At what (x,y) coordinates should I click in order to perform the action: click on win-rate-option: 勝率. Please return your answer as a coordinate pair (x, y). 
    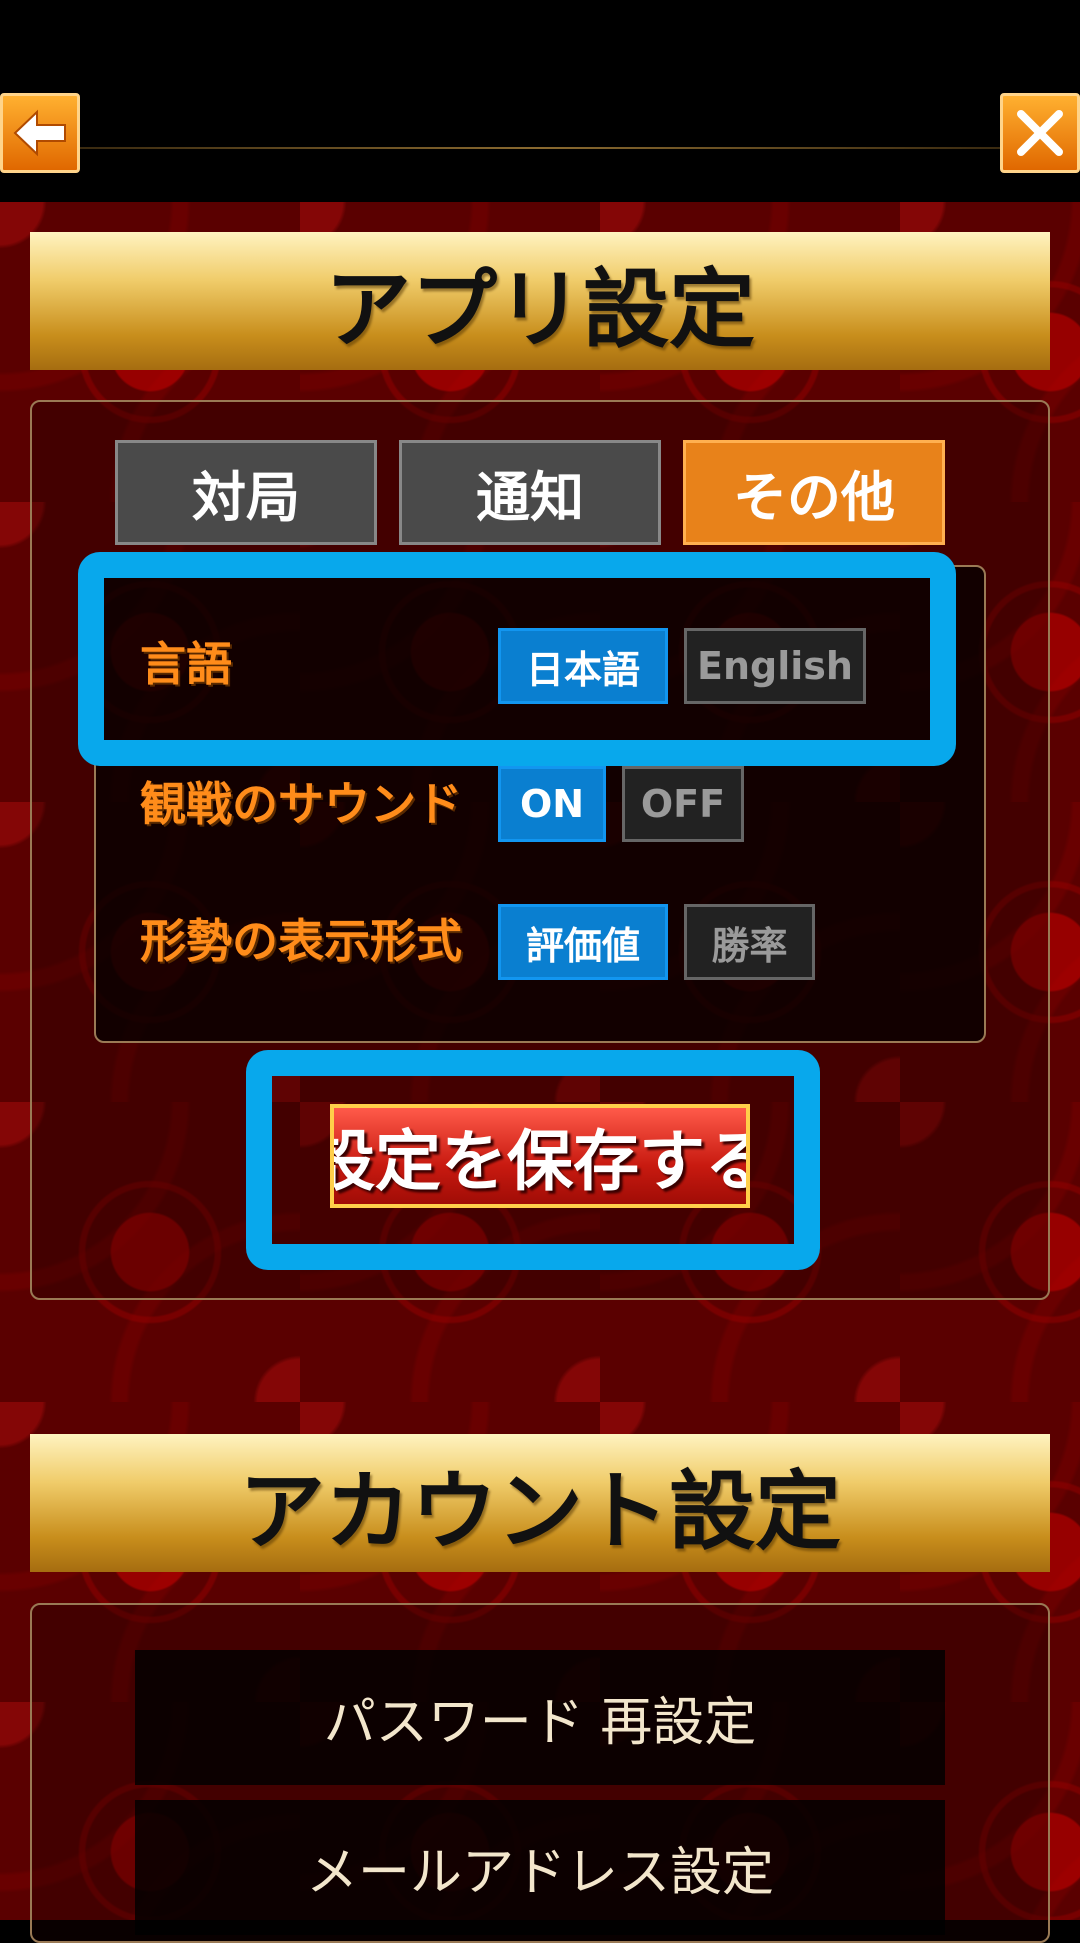
    Looking at the image, I should click on (749, 942).